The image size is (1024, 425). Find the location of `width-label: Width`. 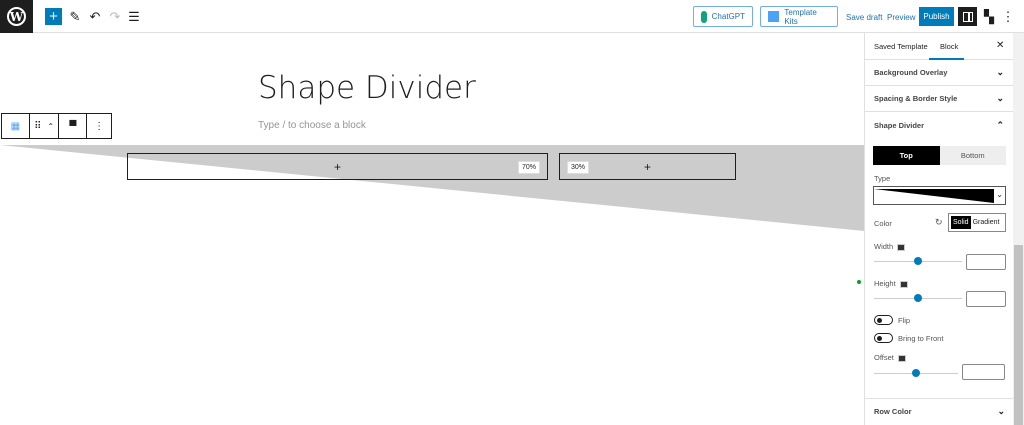

width-label: Width is located at coordinates (890, 246).